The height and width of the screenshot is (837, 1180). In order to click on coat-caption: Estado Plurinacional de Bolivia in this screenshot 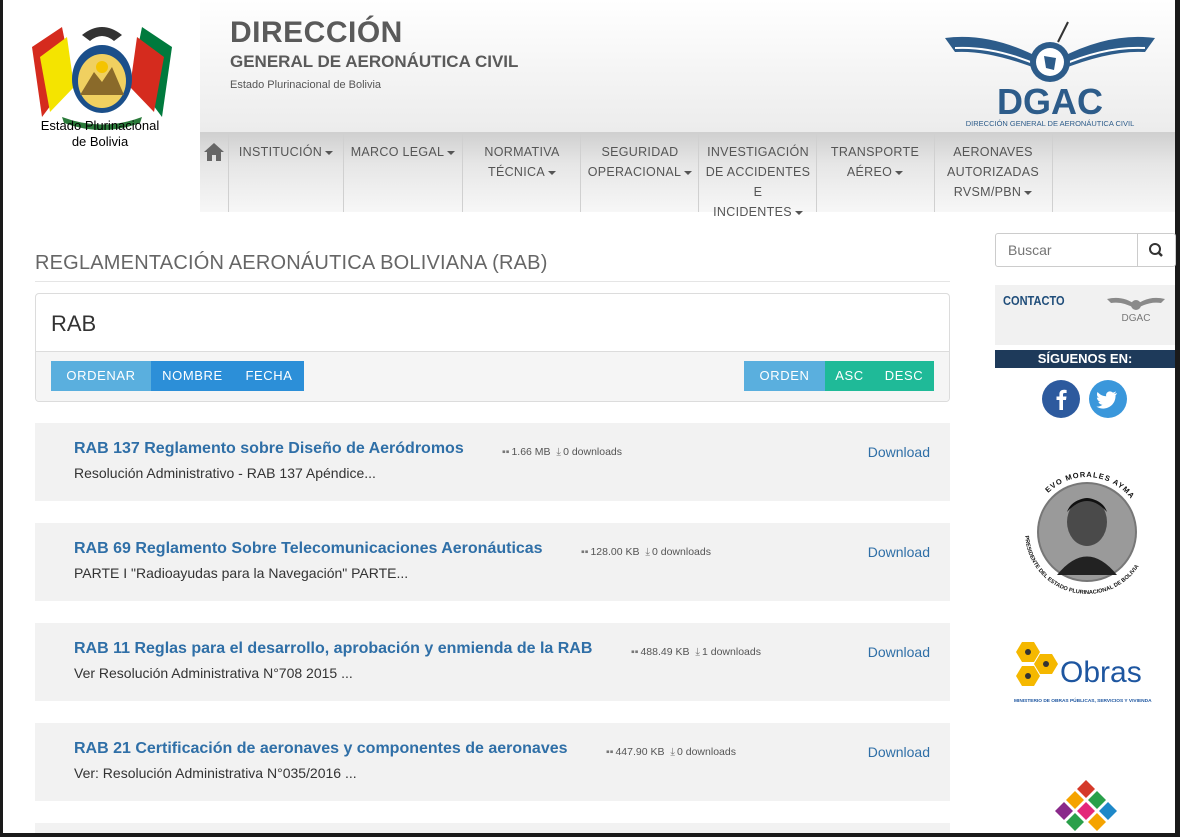, I will do `click(100, 134)`.